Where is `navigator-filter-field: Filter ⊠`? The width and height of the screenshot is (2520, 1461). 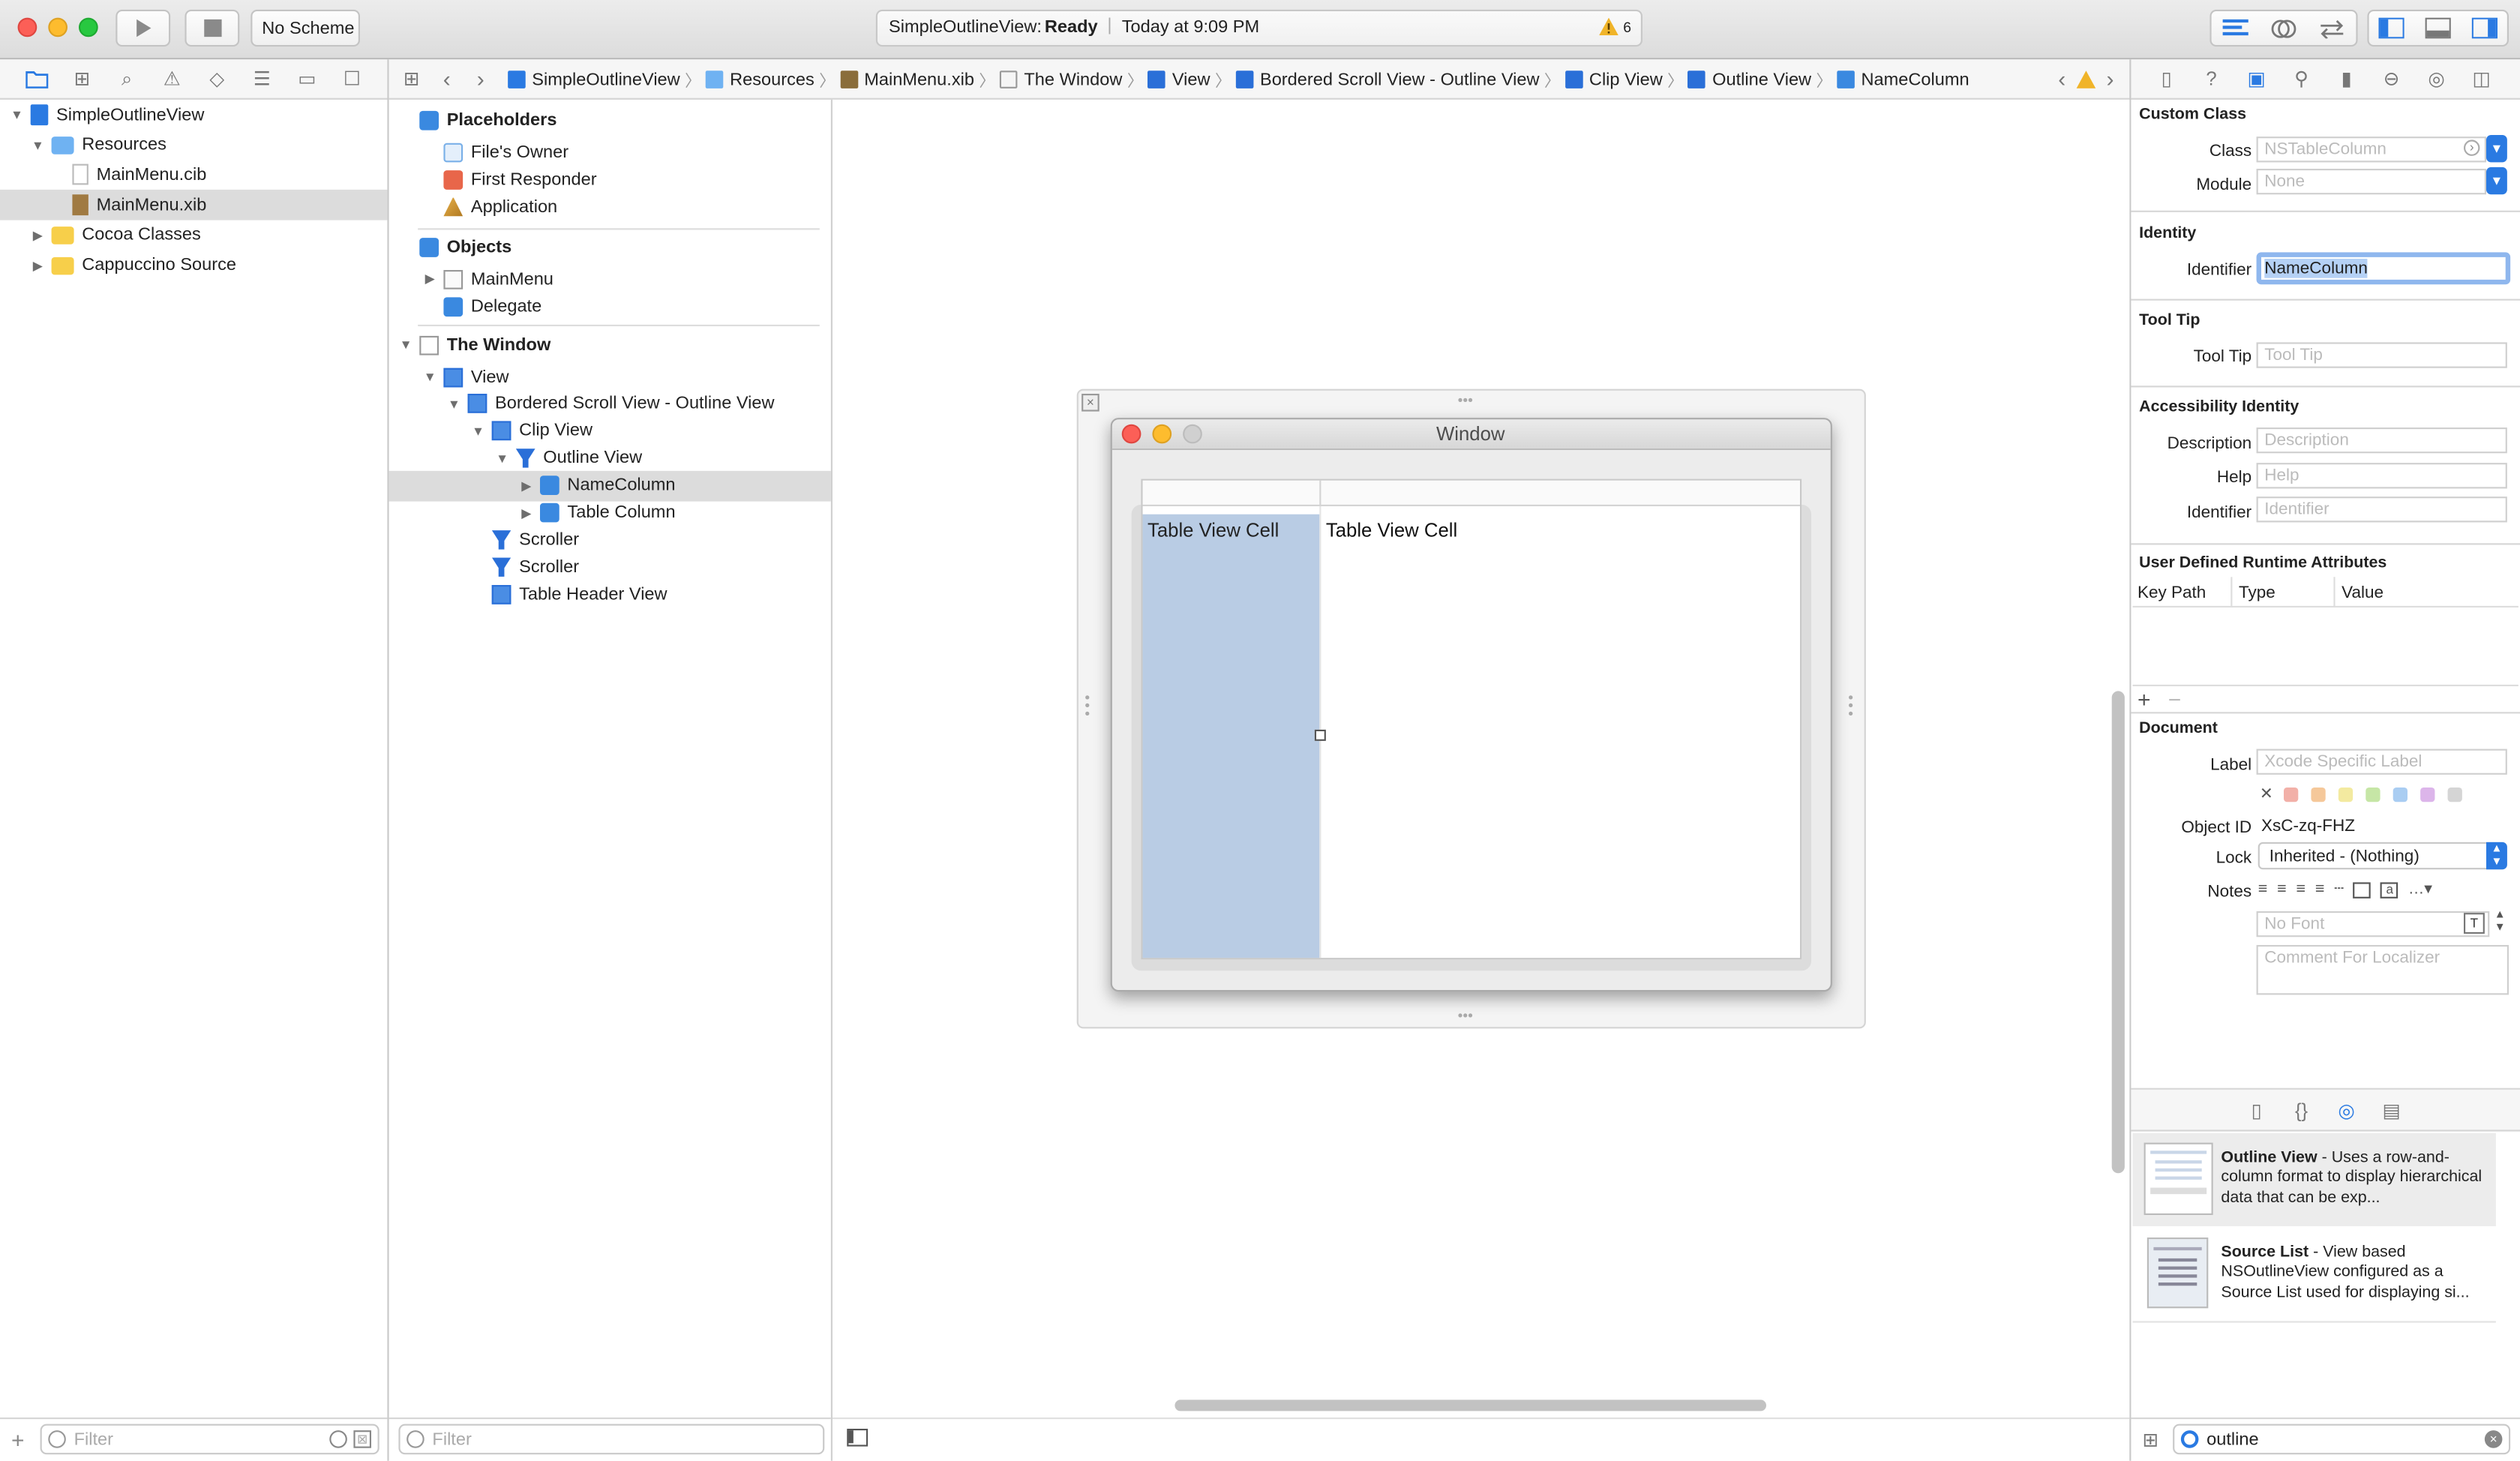 navigator-filter-field: Filter ⊠ is located at coordinates (210, 1439).